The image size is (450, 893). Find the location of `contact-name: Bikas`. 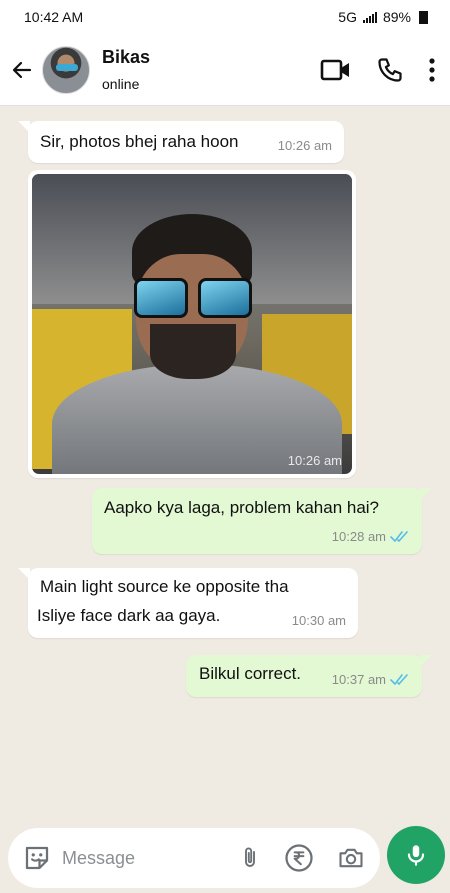

contact-name: Bikas is located at coordinates (126, 57).